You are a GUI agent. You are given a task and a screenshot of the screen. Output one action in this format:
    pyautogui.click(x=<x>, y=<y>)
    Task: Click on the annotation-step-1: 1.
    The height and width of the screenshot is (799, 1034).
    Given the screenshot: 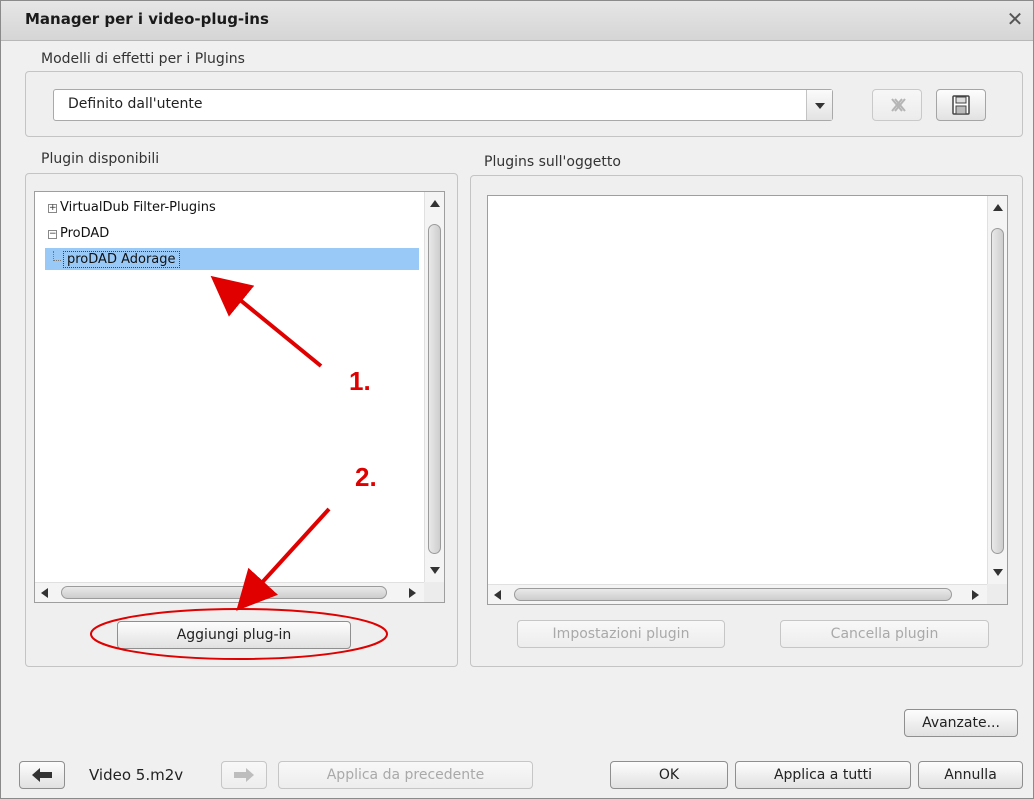 What is the action you would take?
    pyautogui.click(x=360, y=381)
    